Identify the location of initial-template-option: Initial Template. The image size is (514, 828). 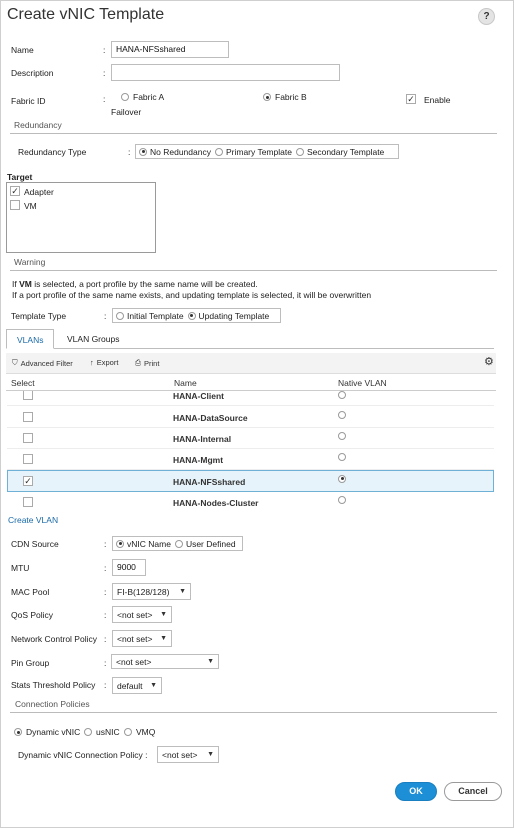
(150, 316).